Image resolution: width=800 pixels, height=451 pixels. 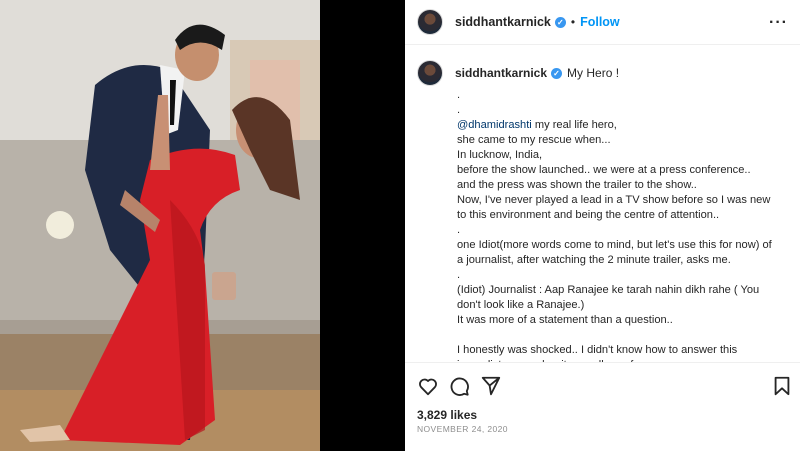 I want to click on photo-letterbox, so click(x=362, y=225).